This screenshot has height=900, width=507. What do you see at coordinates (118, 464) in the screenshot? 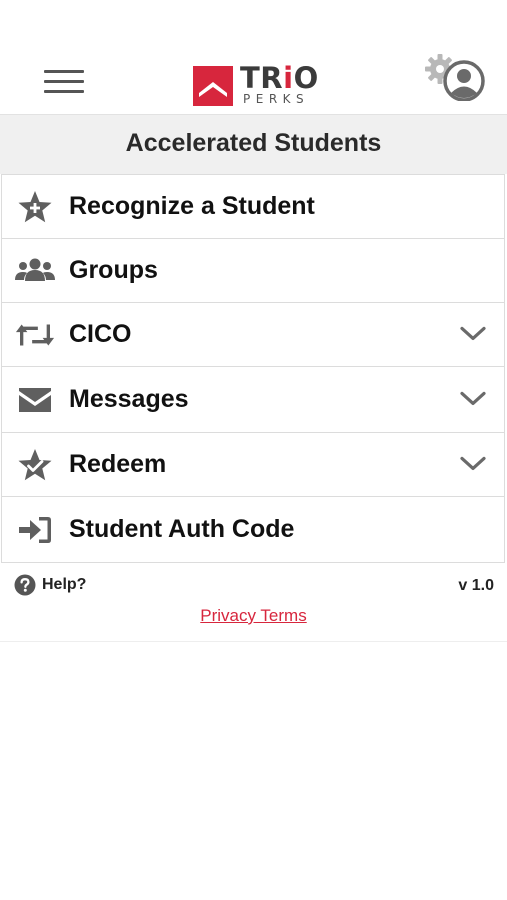
I see `menu-item-label: Redeem` at bounding box center [118, 464].